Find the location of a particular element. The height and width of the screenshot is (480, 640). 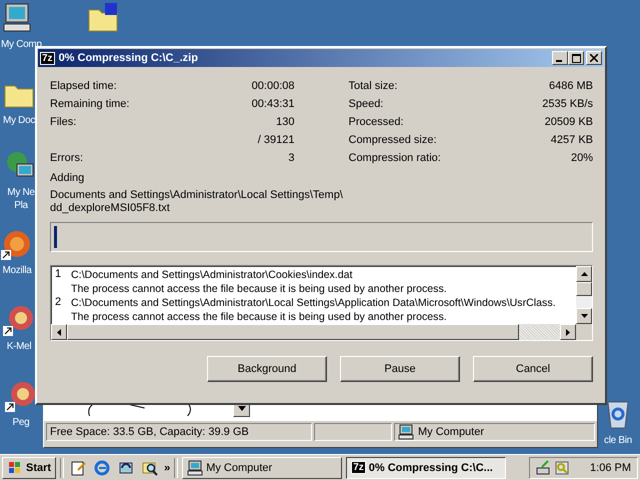

desktop-icon-label: Peg is located at coordinates (21, 422).